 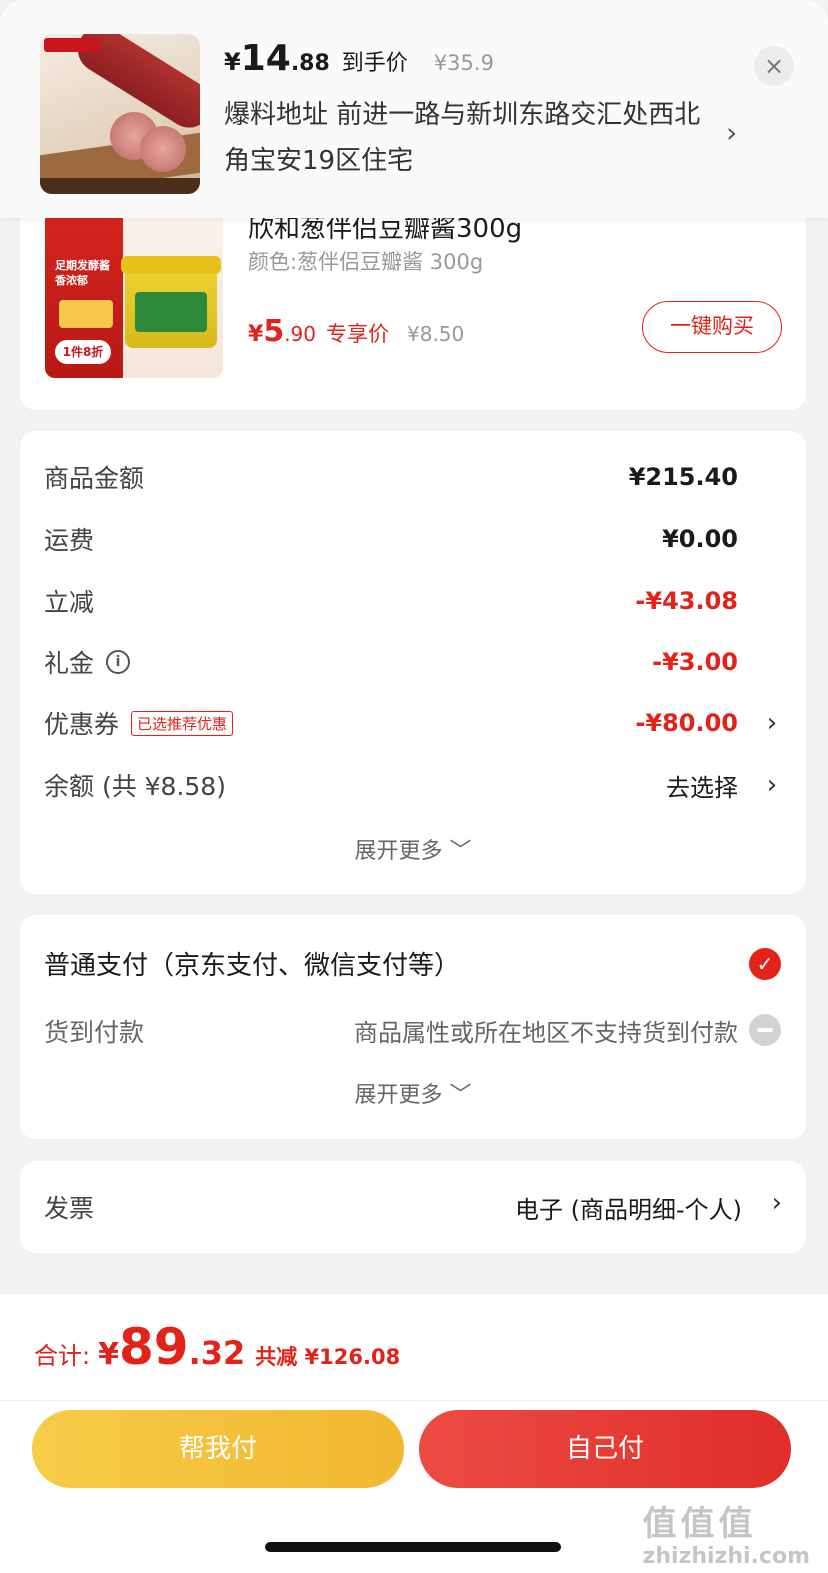 I want to click on amount-row-gift: 礼金 i -¥3.00, so click(x=413, y=662).